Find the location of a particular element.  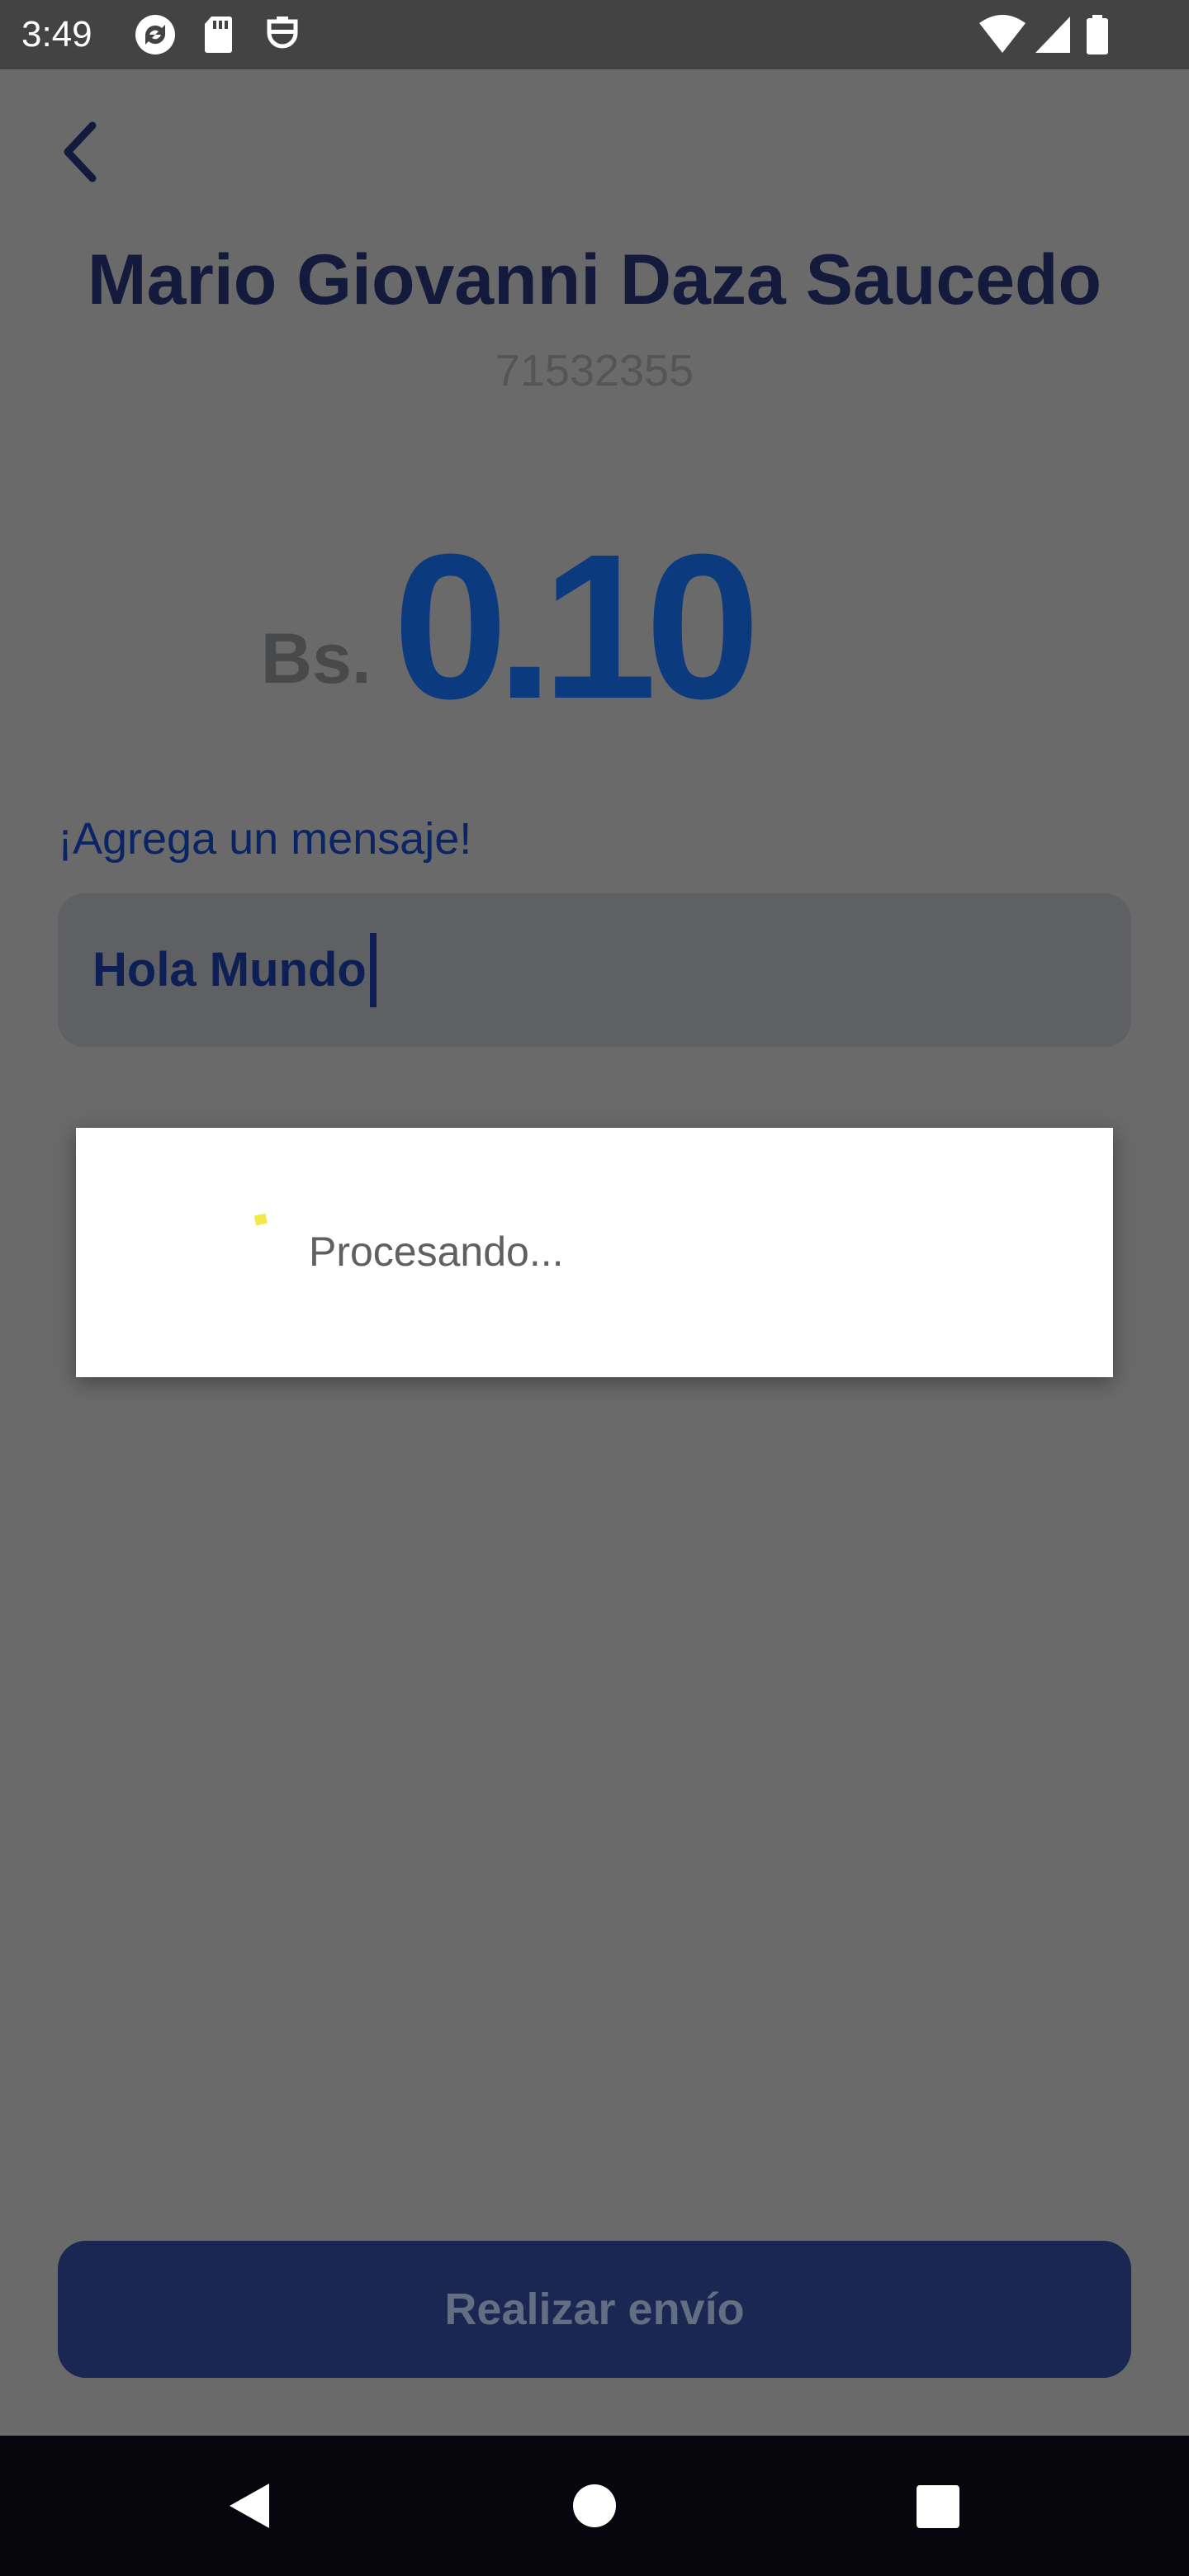

loading-spinner-icon is located at coordinates (261, 1220).